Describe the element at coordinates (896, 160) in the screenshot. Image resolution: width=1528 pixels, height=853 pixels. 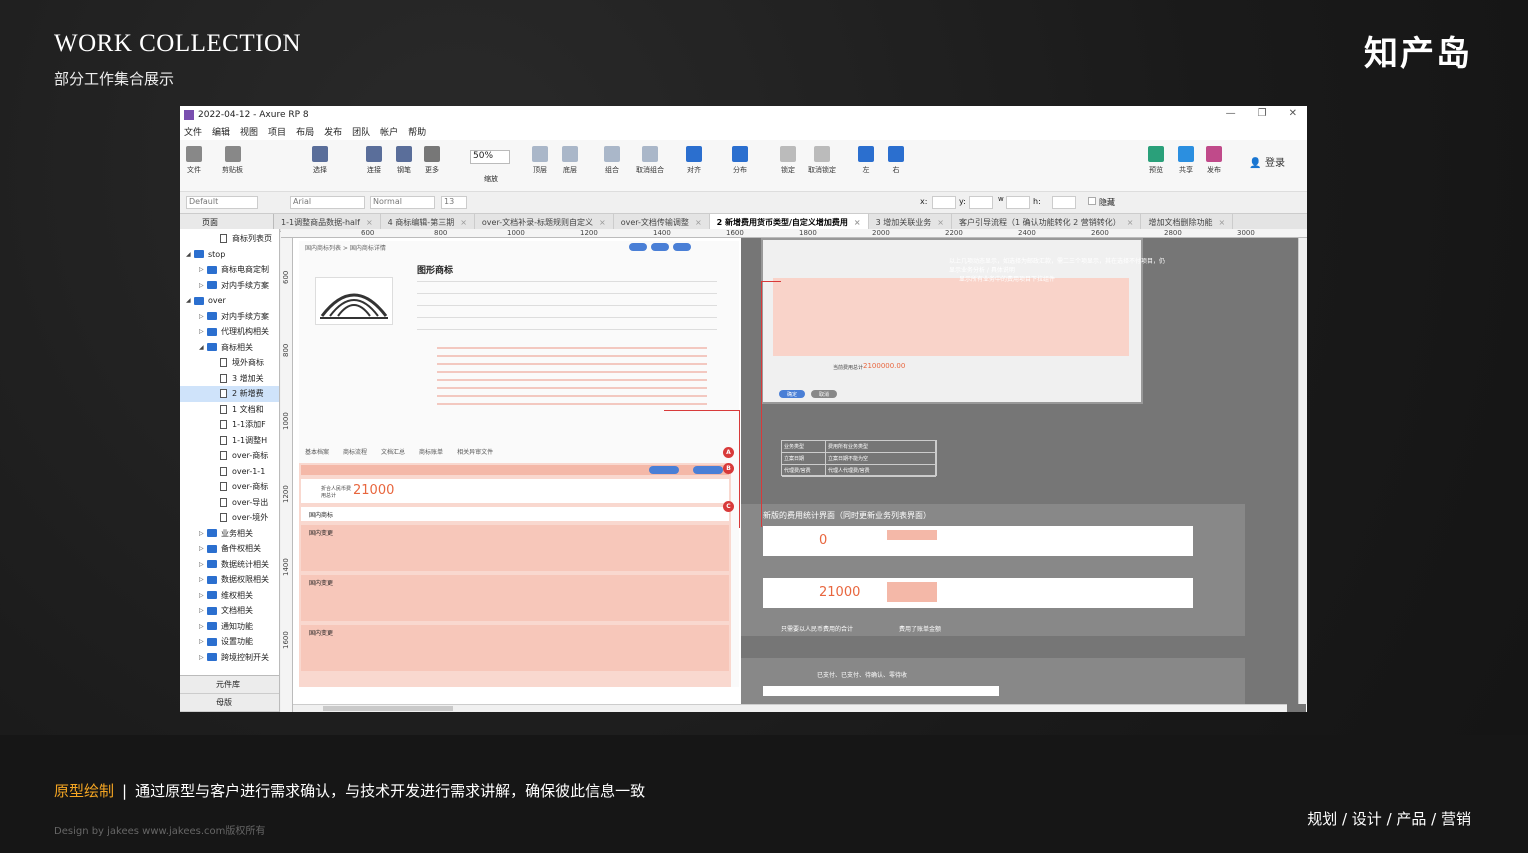
I see `toolbar-16-button: 右` at that location.